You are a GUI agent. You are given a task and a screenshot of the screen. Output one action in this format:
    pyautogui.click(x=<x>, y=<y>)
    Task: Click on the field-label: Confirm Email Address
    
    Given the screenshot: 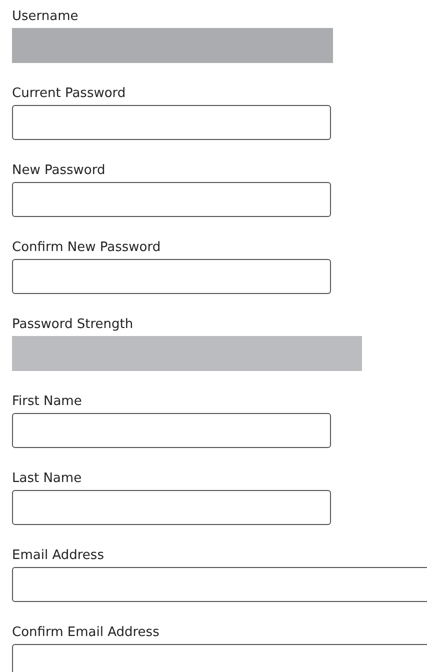 What is the action you would take?
    pyautogui.click(x=86, y=633)
    